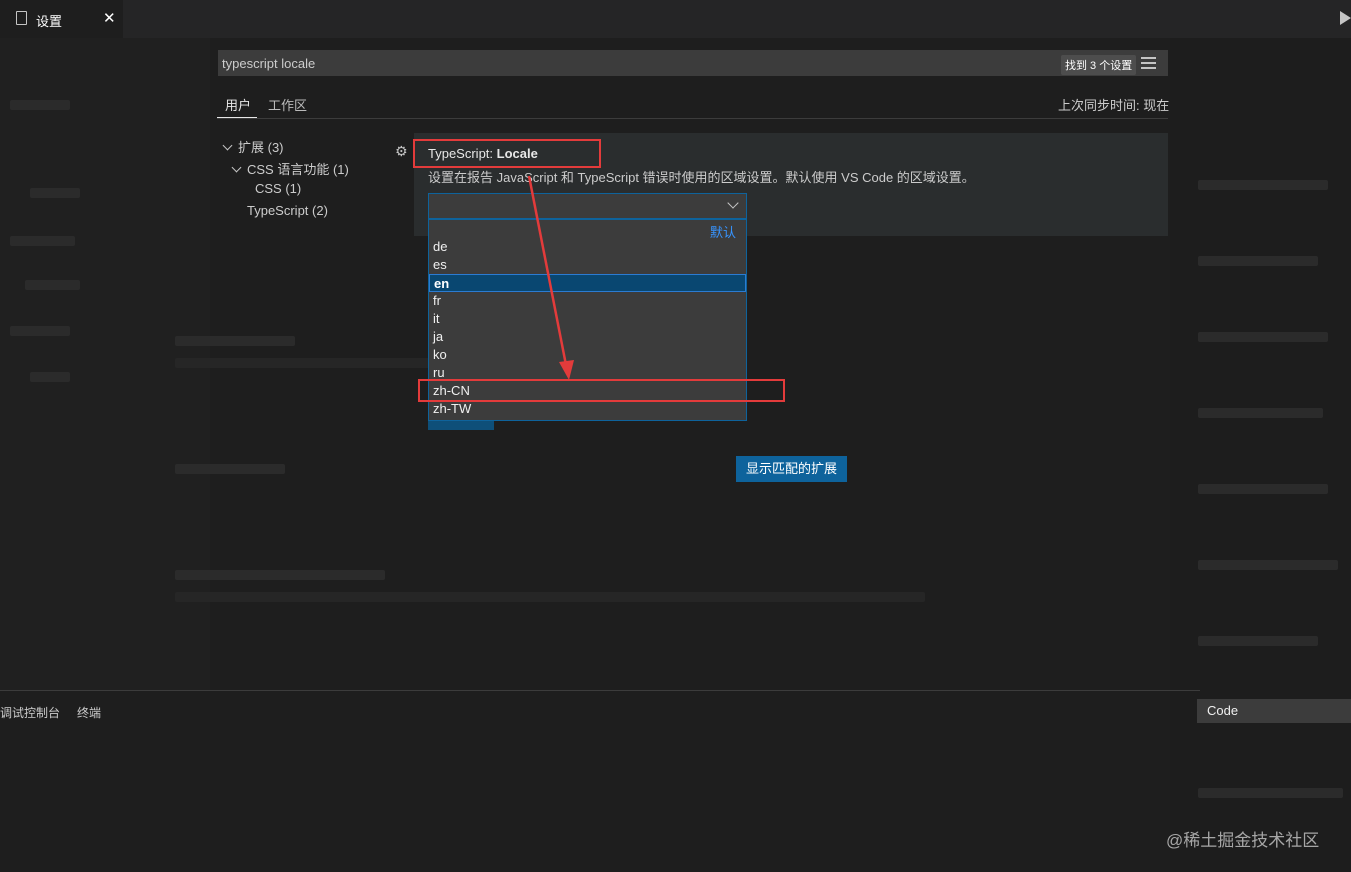  What do you see at coordinates (30, 712) in the screenshot?
I see `tab-debug-console: 调试控制台` at bounding box center [30, 712].